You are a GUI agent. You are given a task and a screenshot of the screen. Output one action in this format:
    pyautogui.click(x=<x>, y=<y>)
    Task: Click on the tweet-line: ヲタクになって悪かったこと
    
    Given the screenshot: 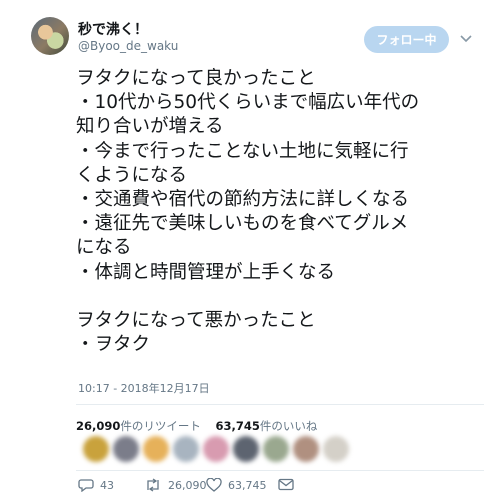 What is the action you would take?
    pyautogui.click(x=196, y=320)
    